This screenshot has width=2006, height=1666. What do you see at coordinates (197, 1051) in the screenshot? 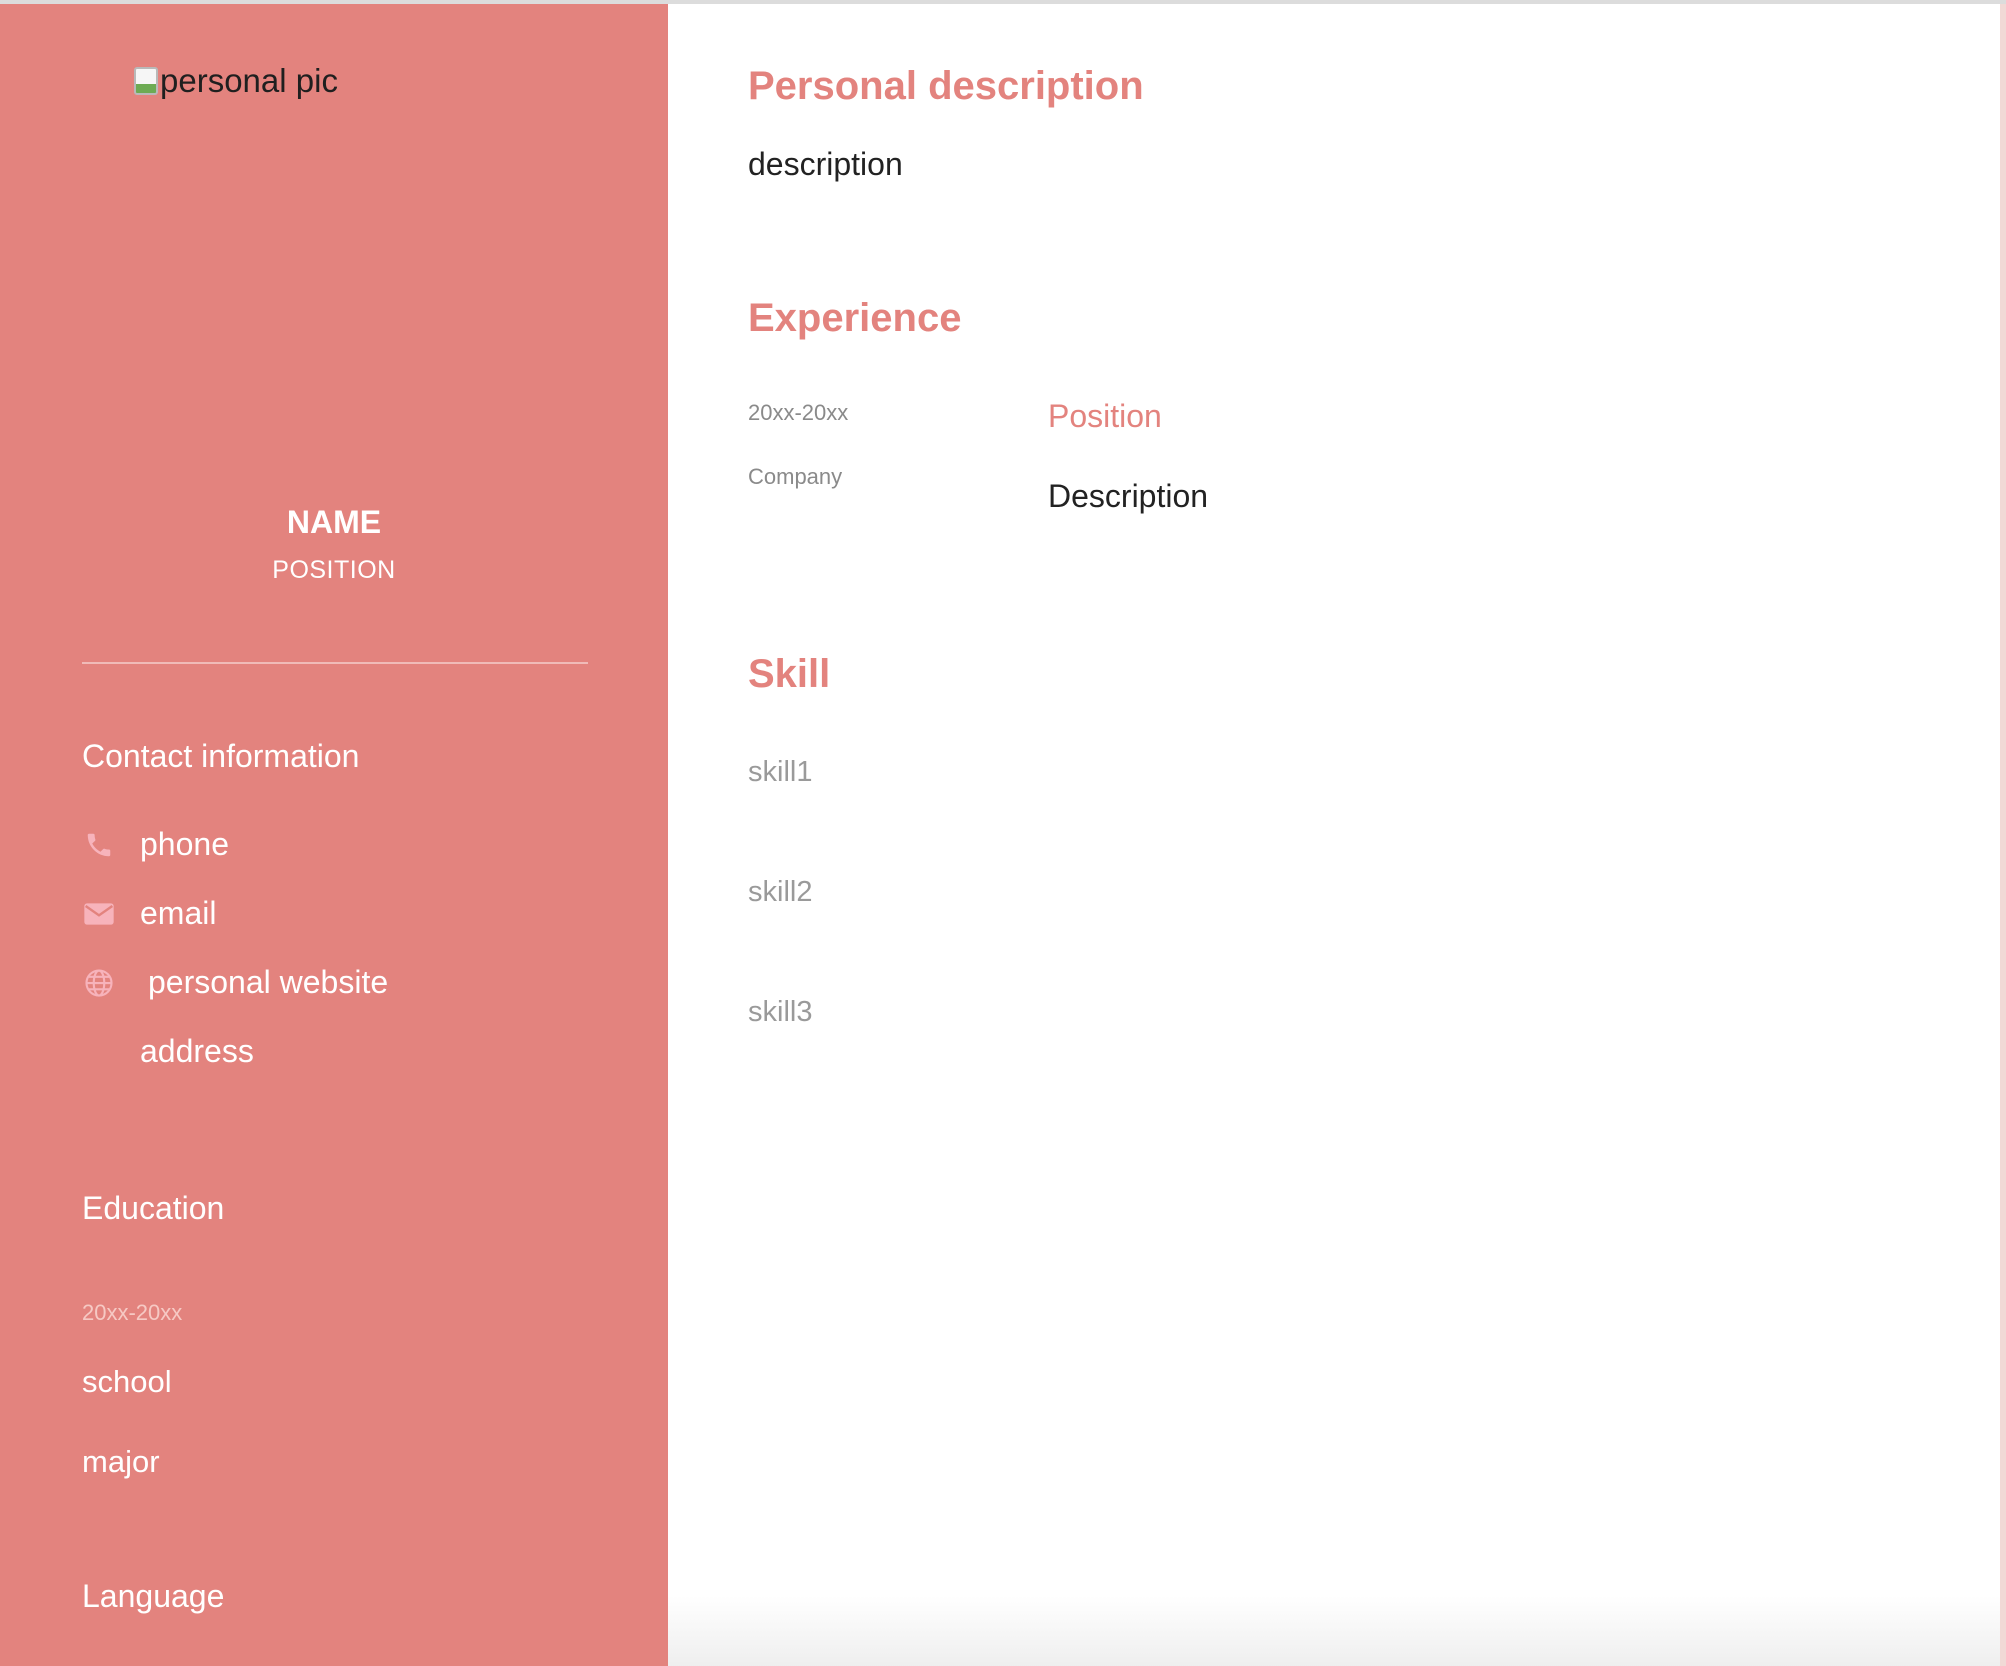
I see `contact-address-text: address` at bounding box center [197, 1051].